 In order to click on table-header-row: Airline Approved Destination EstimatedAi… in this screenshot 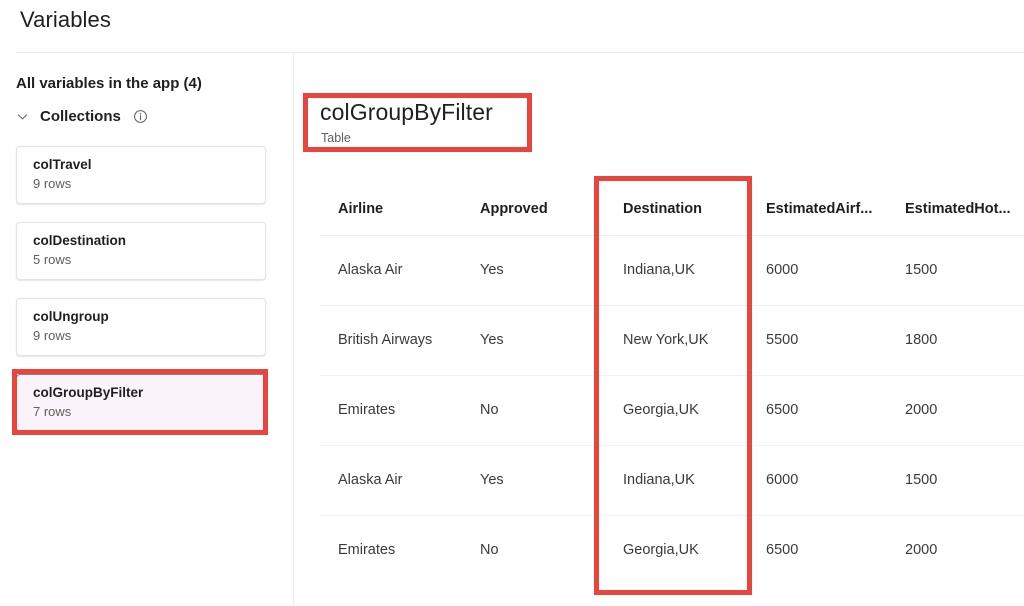, I will do `click(672, 209)`.